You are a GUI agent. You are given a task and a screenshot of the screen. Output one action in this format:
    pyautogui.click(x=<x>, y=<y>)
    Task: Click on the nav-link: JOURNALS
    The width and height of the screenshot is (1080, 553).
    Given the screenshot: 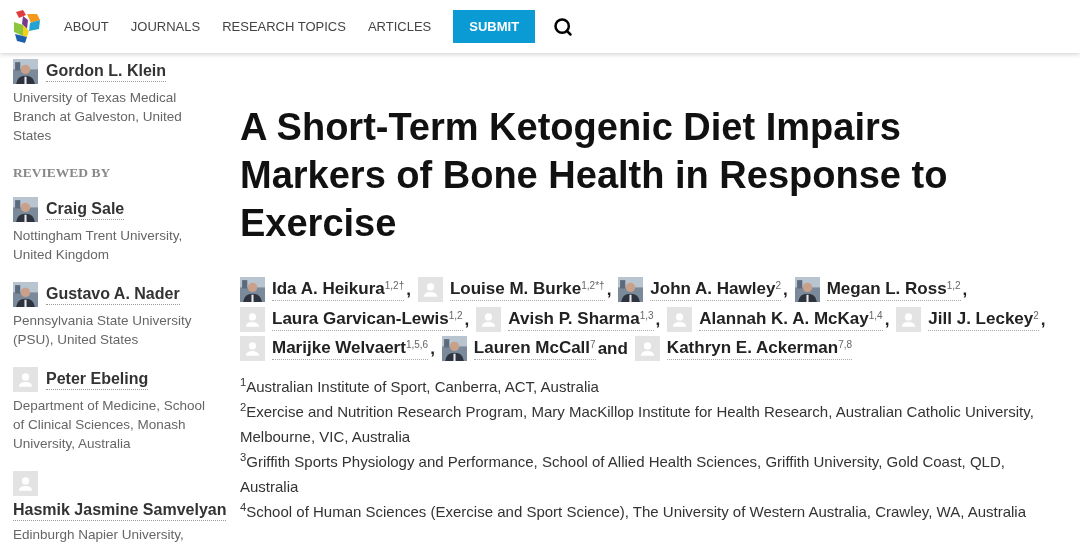 What is the action you would take?
    pyautogui.click(x=165, y=26)
    